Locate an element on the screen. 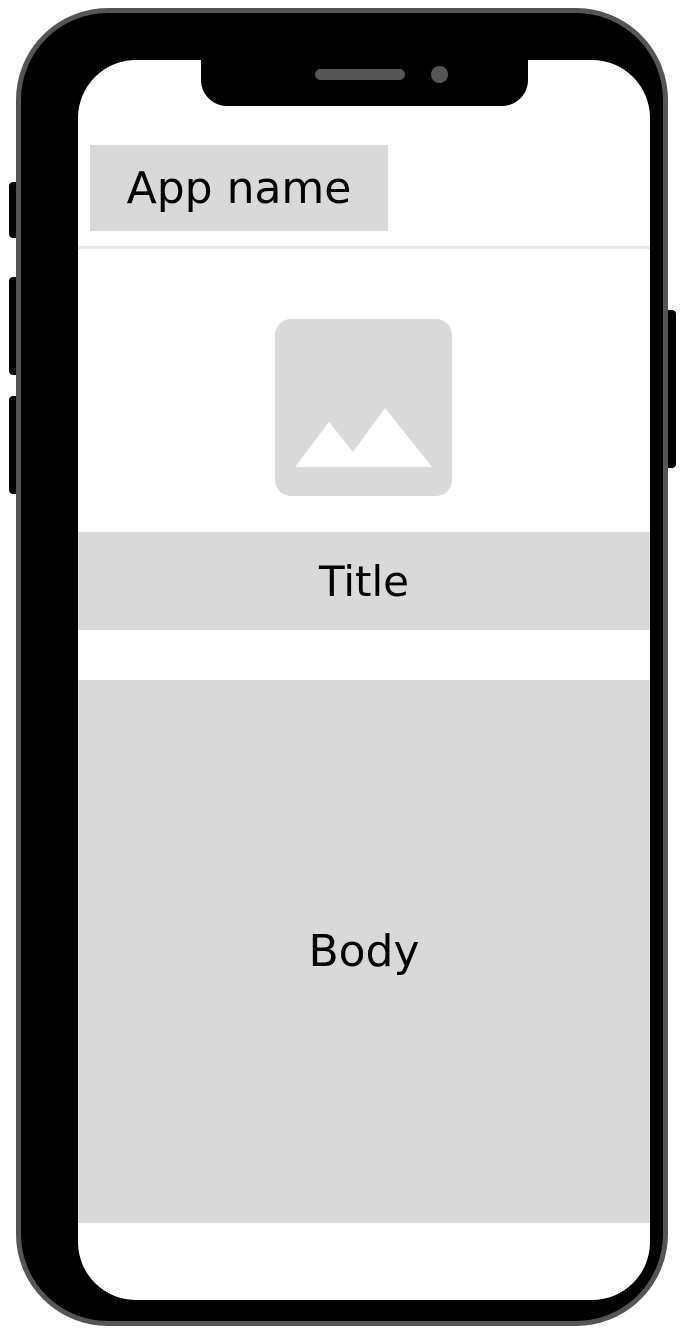  app-name-label: App name is located at coordinates (239, 188).